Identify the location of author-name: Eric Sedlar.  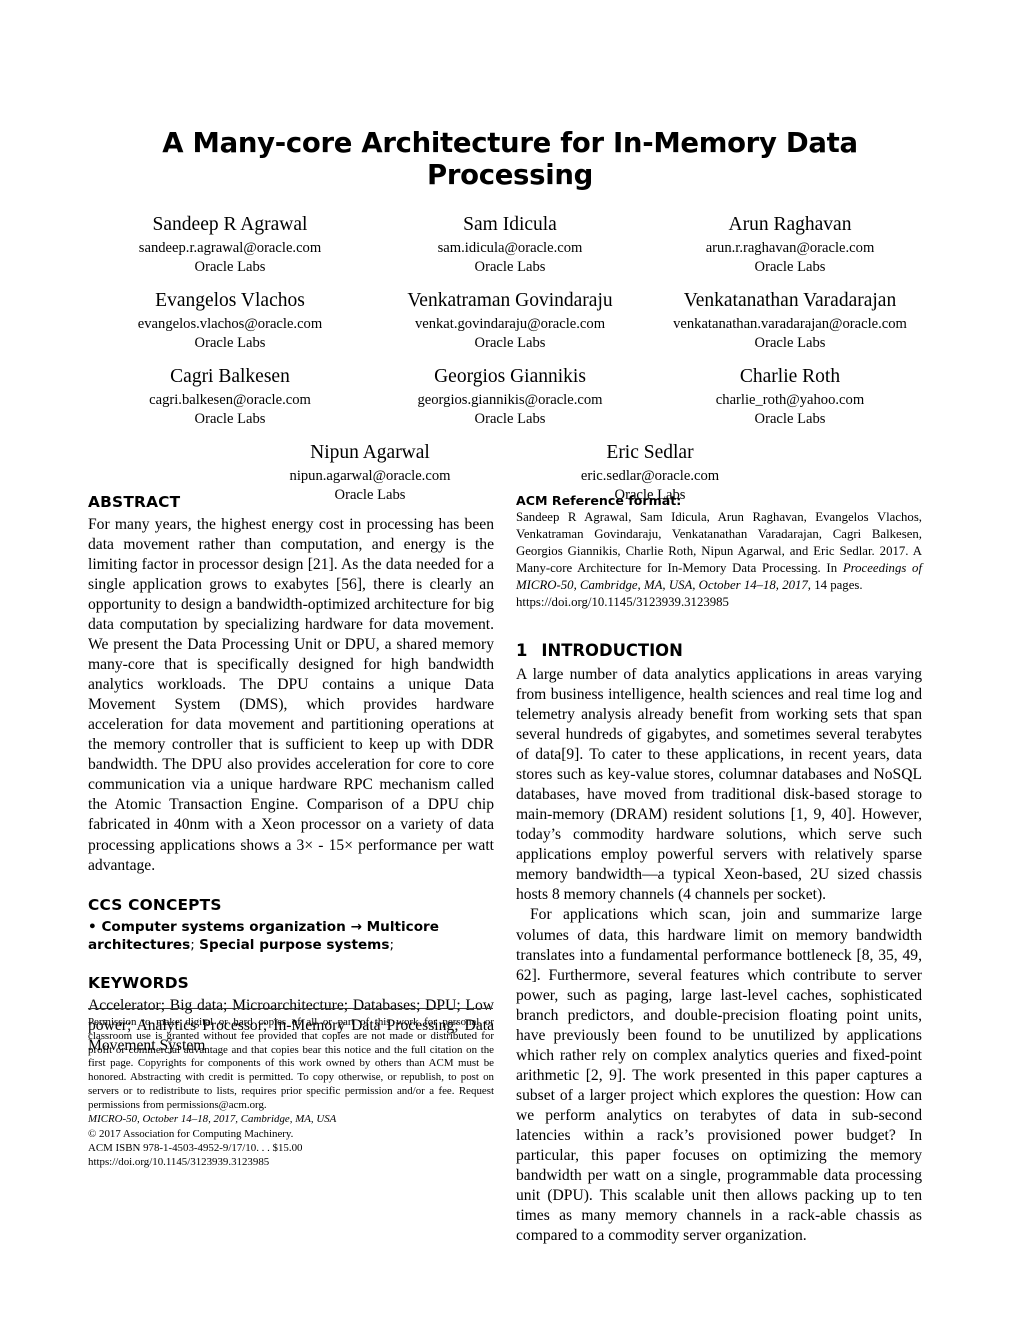
(650, 452).